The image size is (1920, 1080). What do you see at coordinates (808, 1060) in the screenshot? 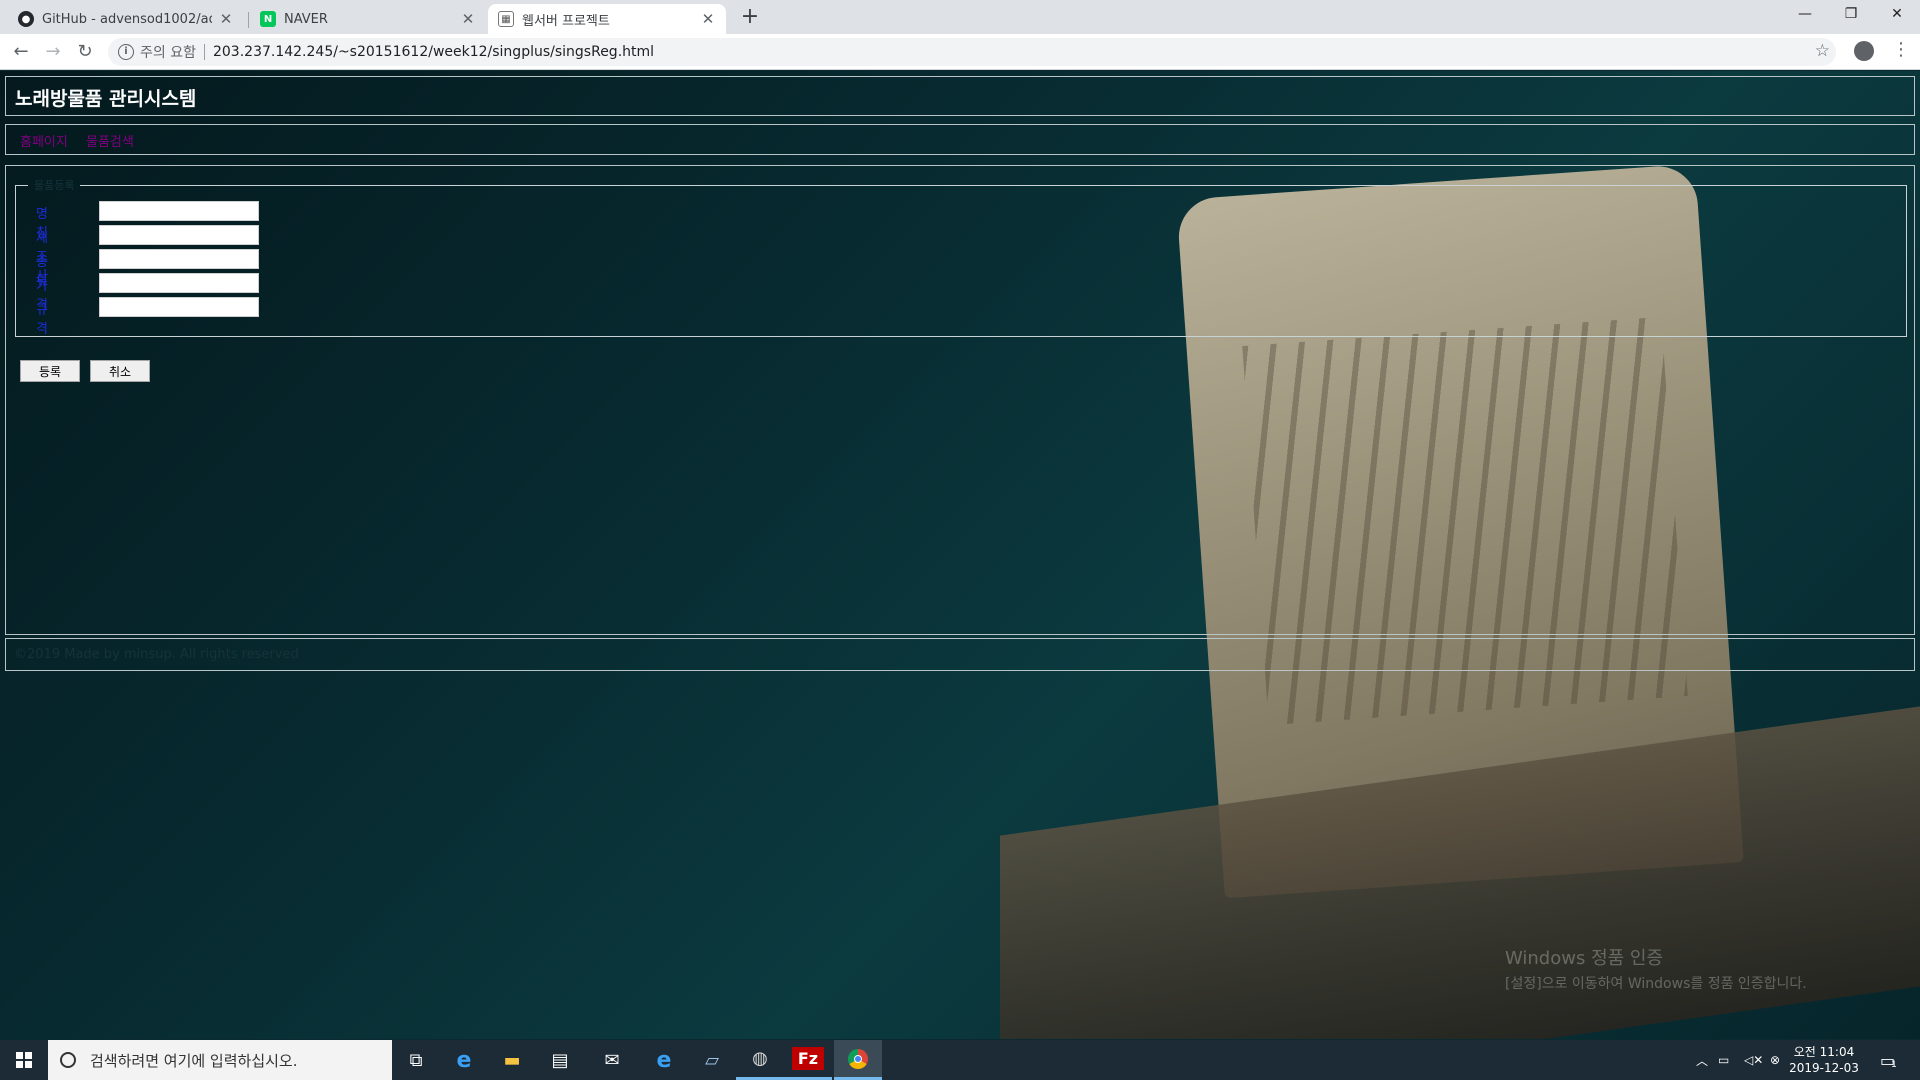
I see `filezilla-icon: Fz` at bounding box center [808, 1060].